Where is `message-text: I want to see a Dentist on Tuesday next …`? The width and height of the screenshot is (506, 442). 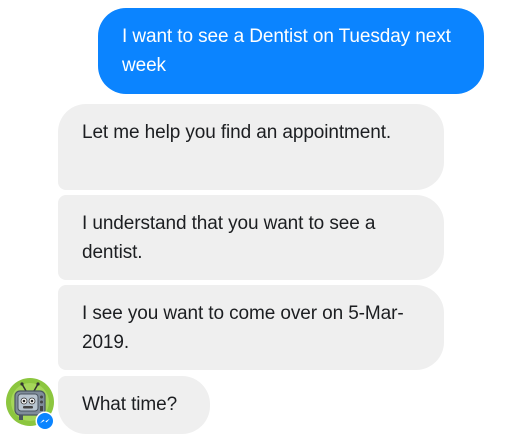
message-text: I want to see a Dentist on Tuesday next … is located at coordinates (286, 51).